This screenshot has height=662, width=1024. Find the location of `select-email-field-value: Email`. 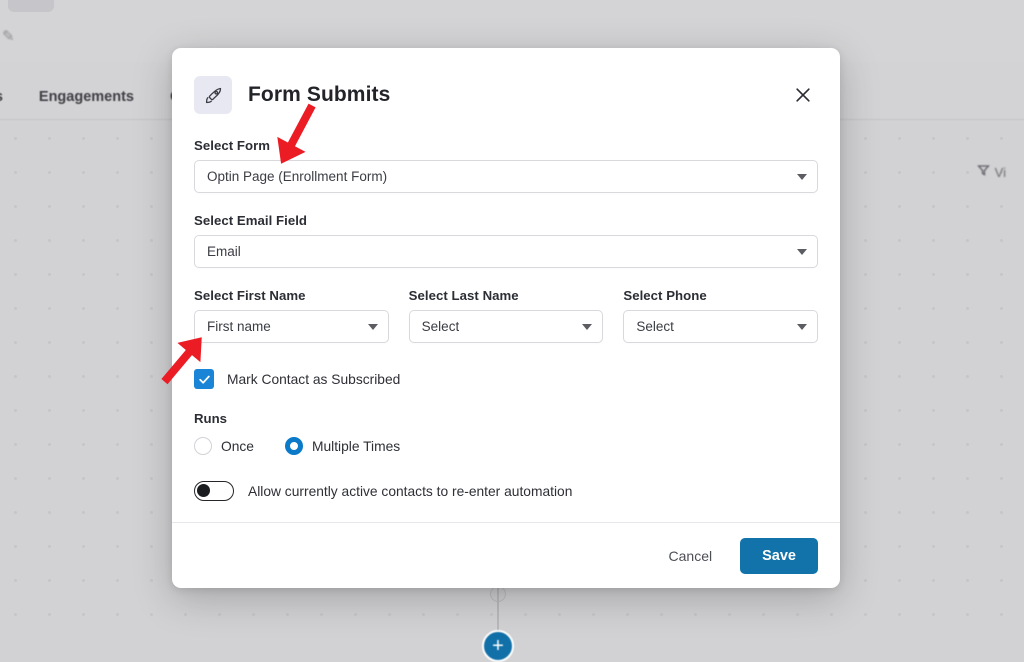

select-email-field-value: Email is located at coordinates (224, 251).